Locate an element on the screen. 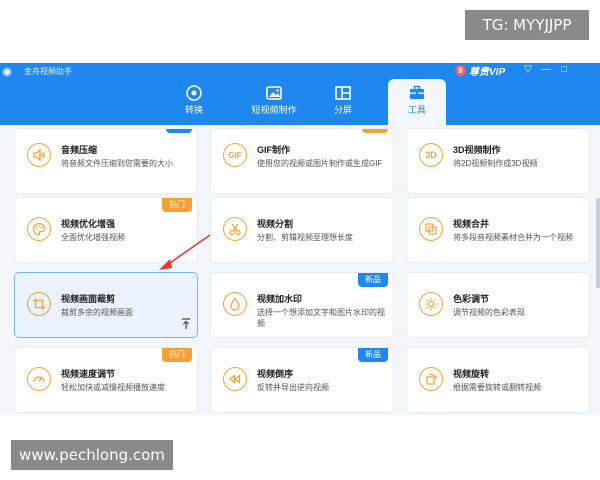 Image resolution: width=600 pixels, height=480 pixels. tg-watermark-banner: TG: MYYJJPP is located at coordinates (527, 25).